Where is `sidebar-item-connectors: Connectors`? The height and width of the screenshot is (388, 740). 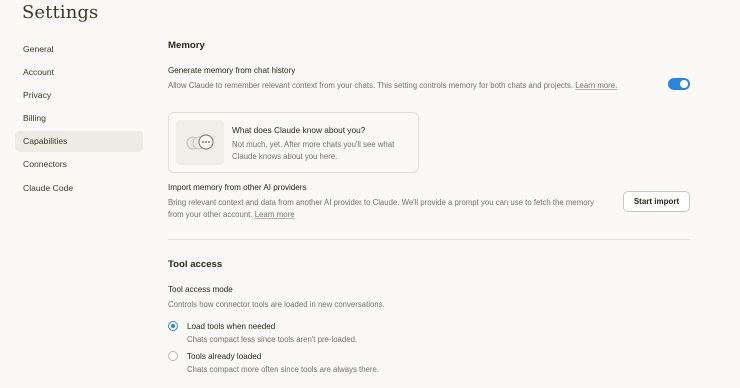 sidebar-item-connectors: Connectors is located at coordinates (79, 164).